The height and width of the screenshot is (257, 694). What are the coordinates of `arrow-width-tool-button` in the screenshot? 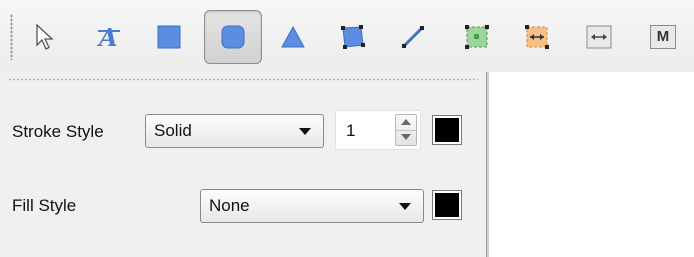 It's located at (599, 37).